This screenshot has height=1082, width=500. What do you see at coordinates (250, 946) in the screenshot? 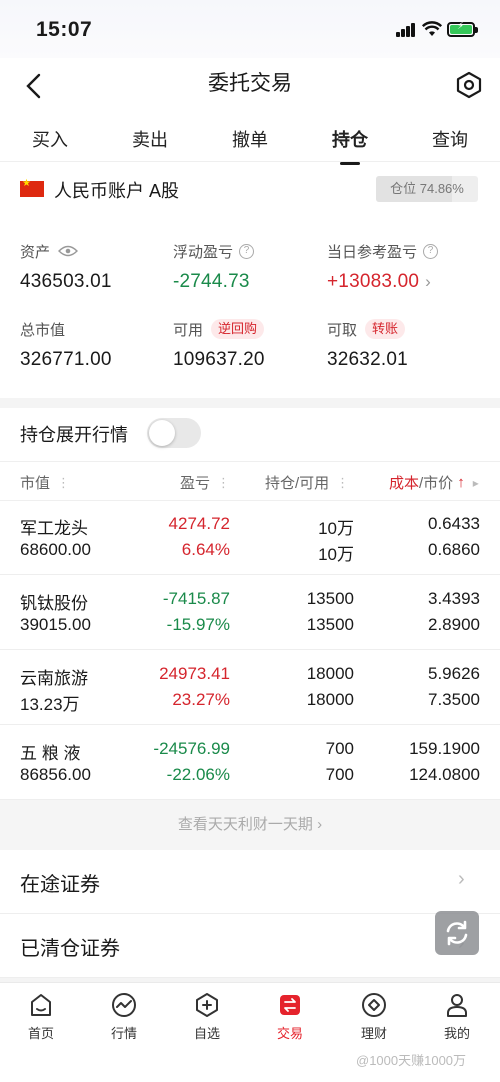
I see `cleared-securities-link: 已清仓证券 ›` at bounding box center [250, 946].